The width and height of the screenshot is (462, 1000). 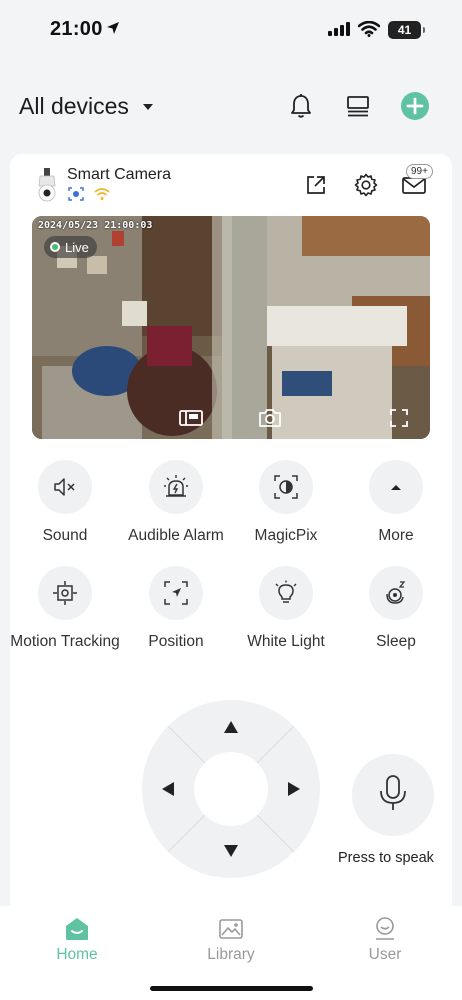 What do you see at coordinates (316, 185) in the screenshot?
I see `share-icon` at bounding box center [316, 185].